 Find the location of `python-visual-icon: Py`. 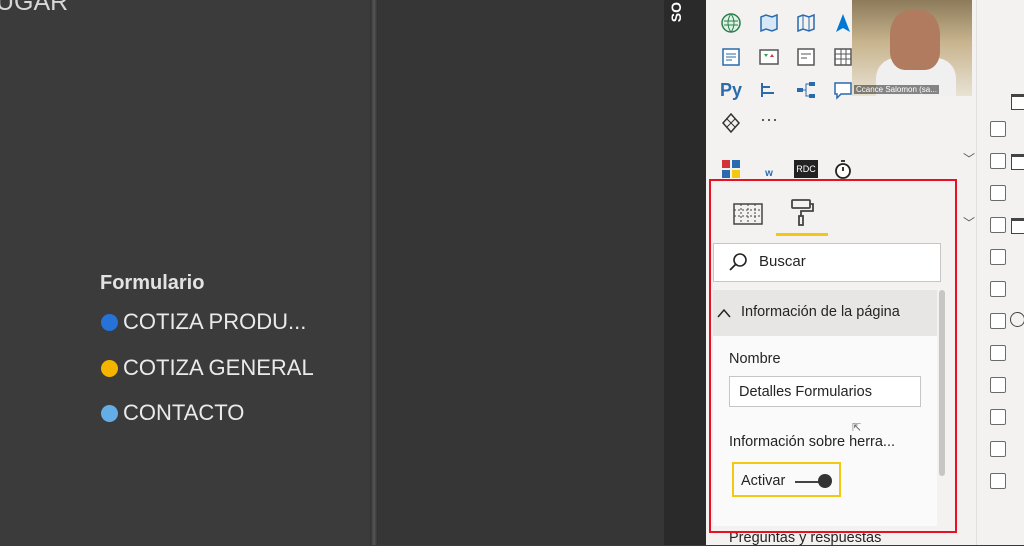

python-visual-icon: Py is located at coordinates (731, 90).